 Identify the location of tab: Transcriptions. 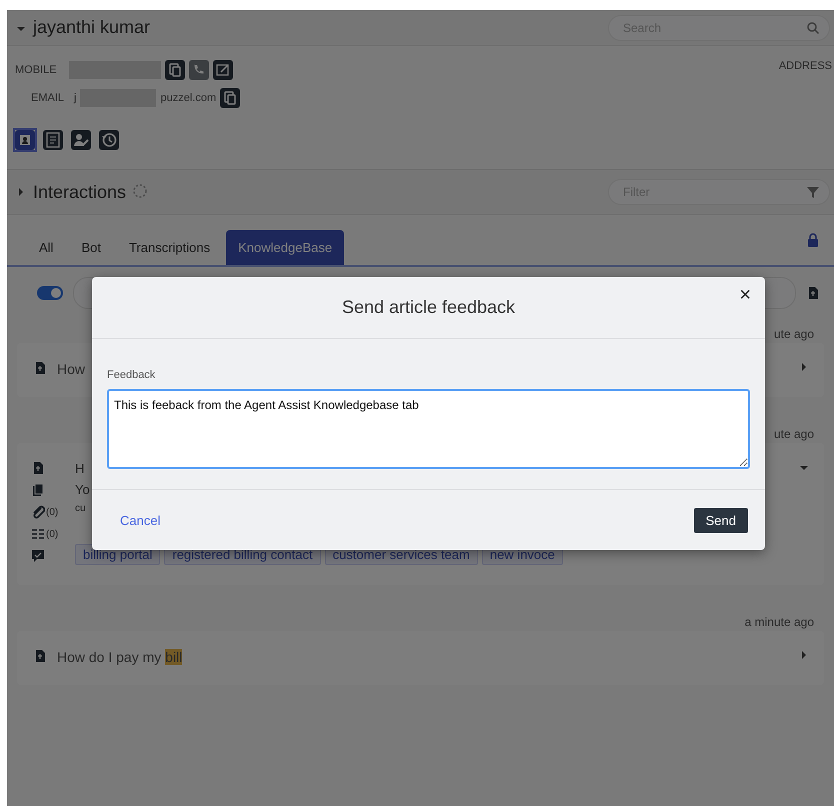
(169, 247).